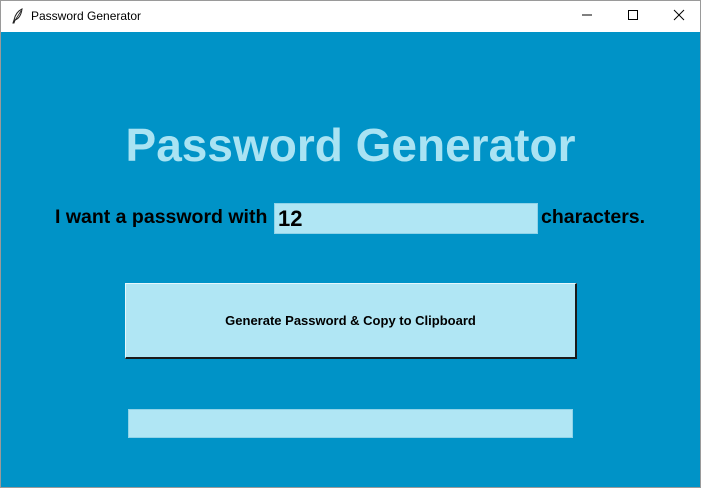 The height and width of the screenshot is (488, 701). What do you see at coordinates (18, 16) in the screenshot?
I see `feather-icon` at bounding box center [18, 16].